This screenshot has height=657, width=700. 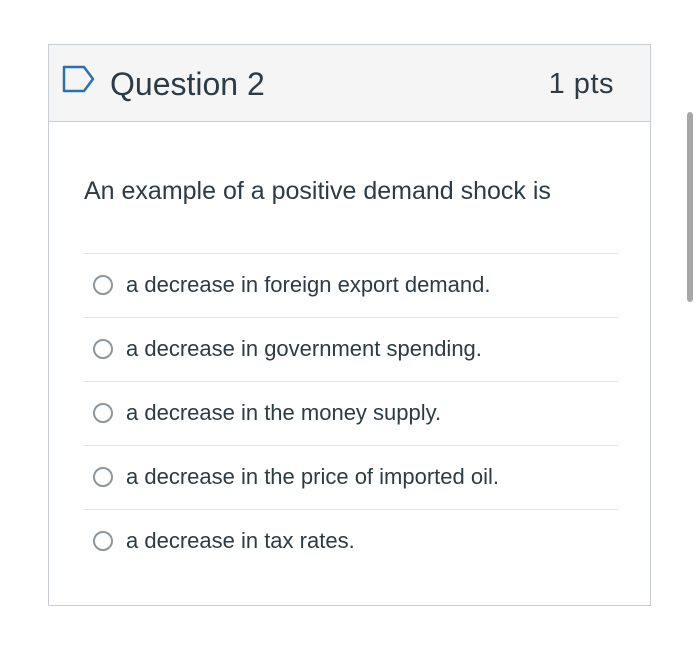 I want to click on answer-option: a decrease in foreign export demand., so click(x=351, y=285).